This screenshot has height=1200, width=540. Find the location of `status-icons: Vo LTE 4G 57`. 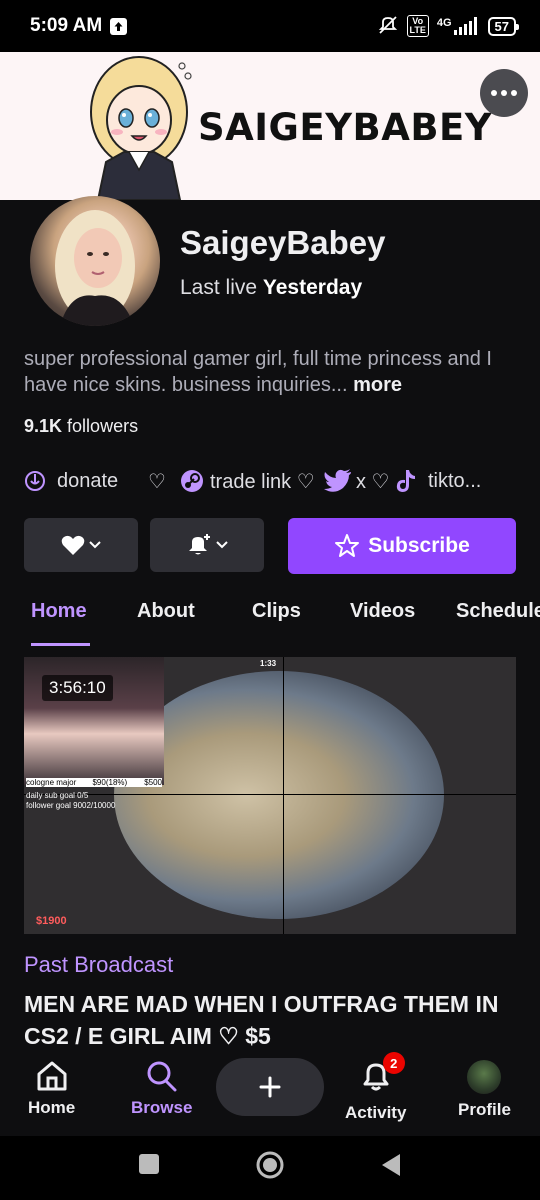

status-icons: Vo LTE 4G 57 is located at coordinates (448, 26).